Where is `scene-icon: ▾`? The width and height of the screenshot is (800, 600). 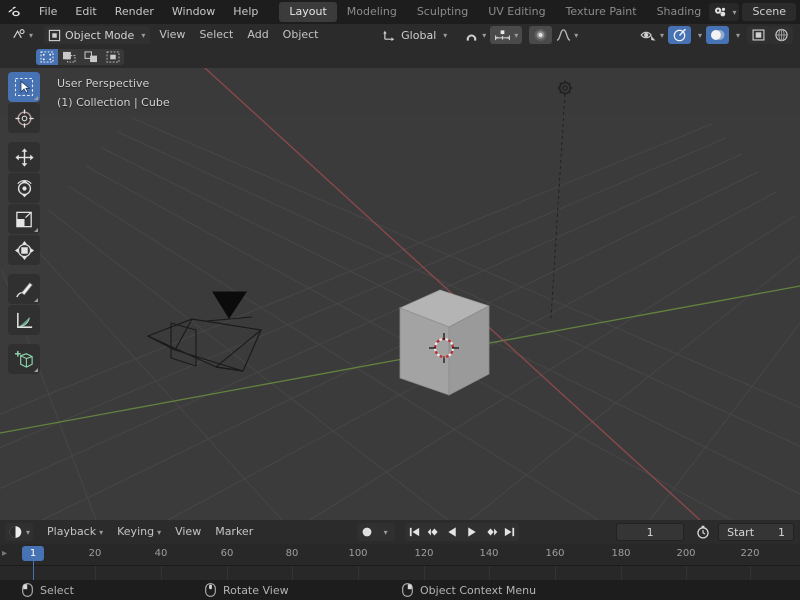 scene-icon: ▾ is located at coordinates (724, 12).